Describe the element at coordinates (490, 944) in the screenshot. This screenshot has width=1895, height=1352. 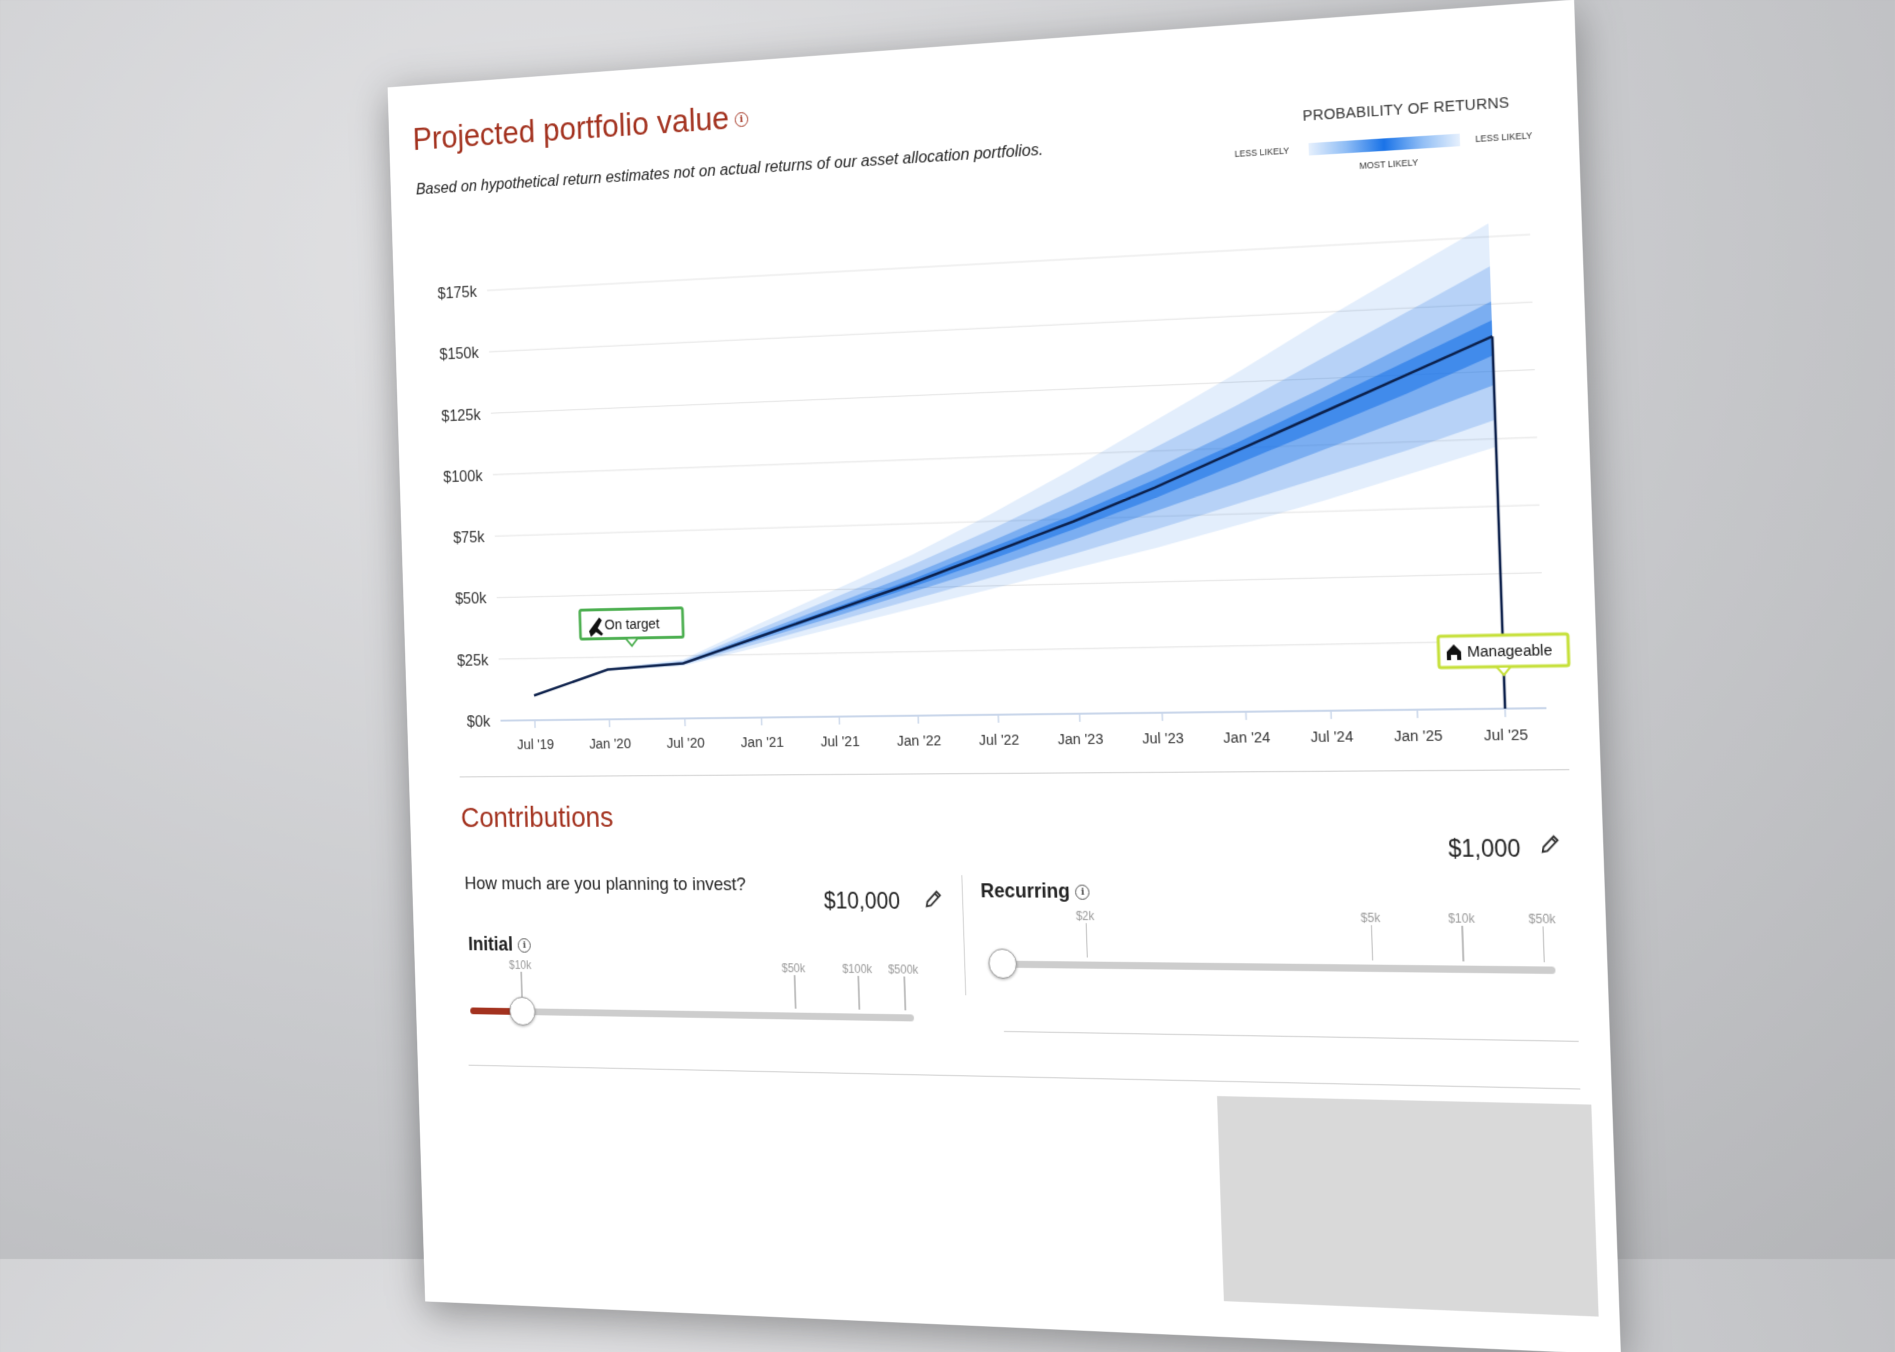
I see `initial-label-text: Initial` at that location.